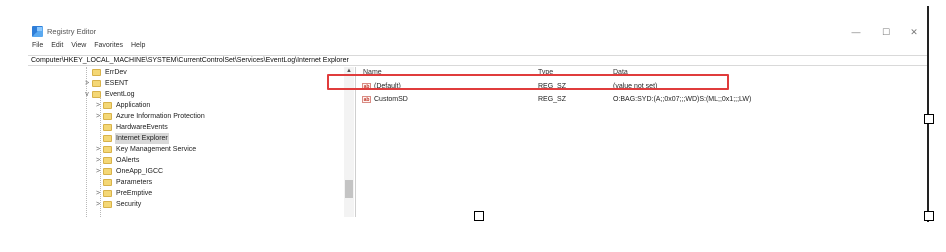  What do you see at coordinates (528, 82) in the screenshot?
I see `highlight-box` at bounding box center [528, 82].